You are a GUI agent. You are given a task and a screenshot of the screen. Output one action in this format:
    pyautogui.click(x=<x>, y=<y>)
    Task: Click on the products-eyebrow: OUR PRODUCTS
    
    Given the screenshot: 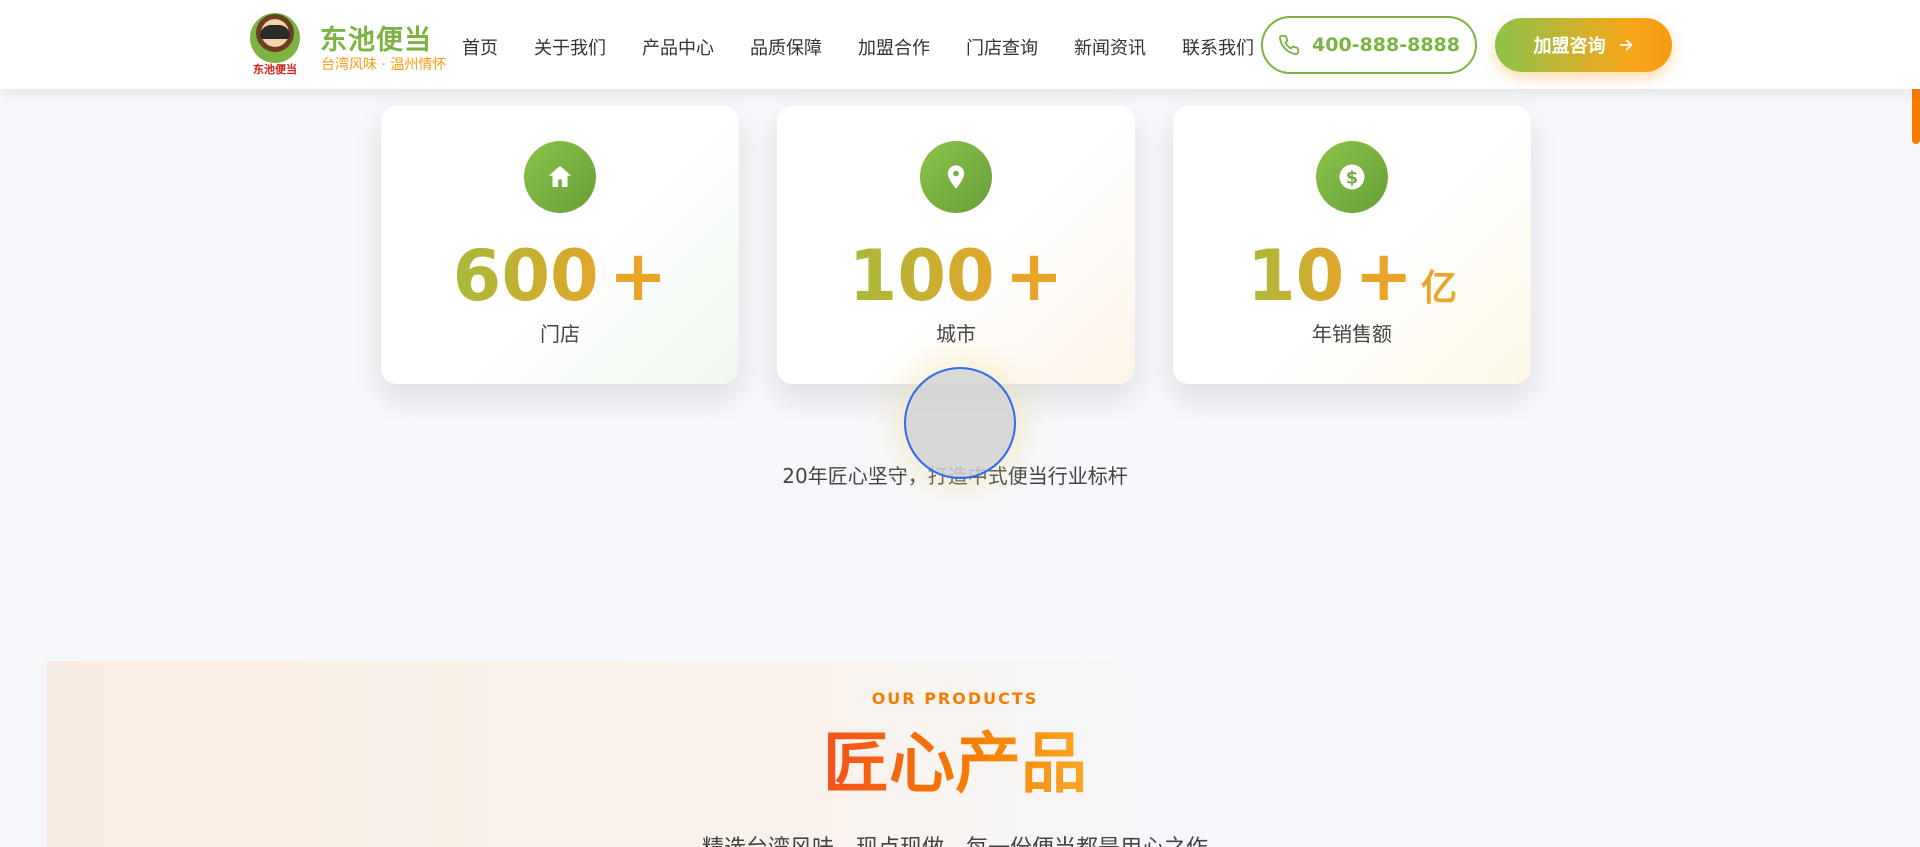 What is the action you would take?
    pyautogui.click(x=955, y=698)
    